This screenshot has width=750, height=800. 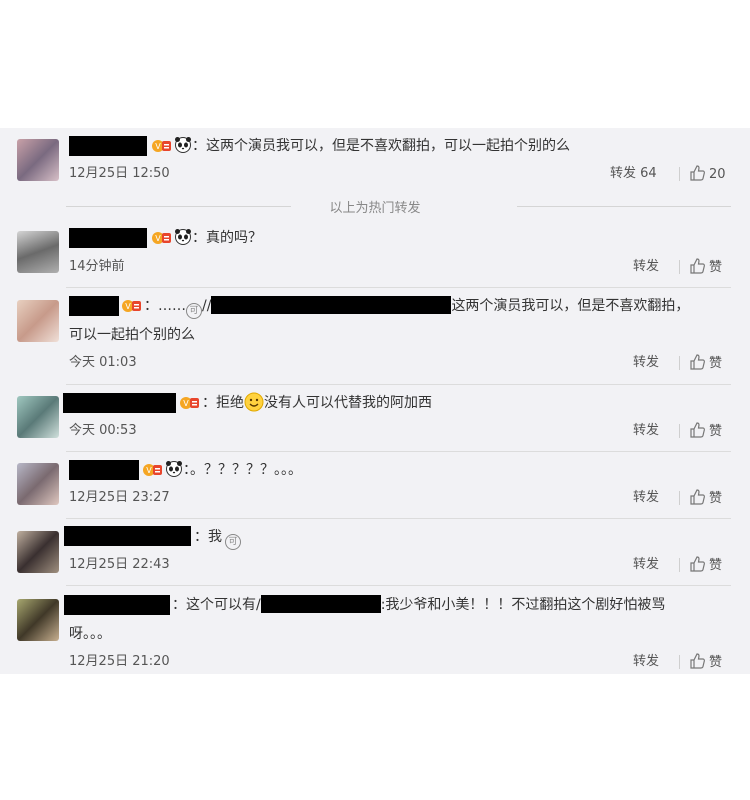 What do you see at coordinates (242, 470) in the screenshot?
I see `comment-text: ：。？？？？？。。。` at bounding box center [242, 470].